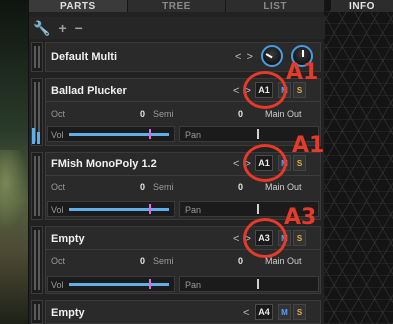 Image resolution: width=393 pixels, height=324 pixels. I want to click on annotation-label-1: A1, so click(302, 72).